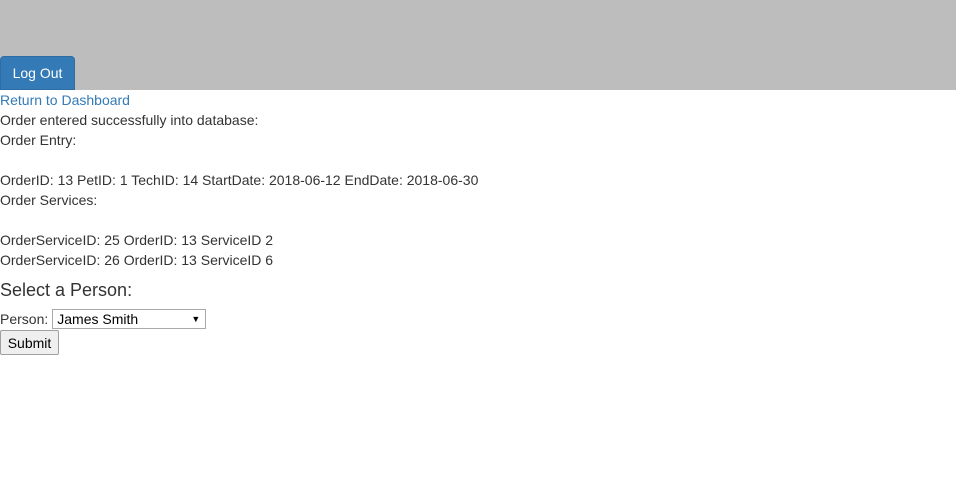 Image resolution: width=956 pixels, height=498 pixels. I want to click on order-entry-heading: Order Entry:, so click(38, 140).